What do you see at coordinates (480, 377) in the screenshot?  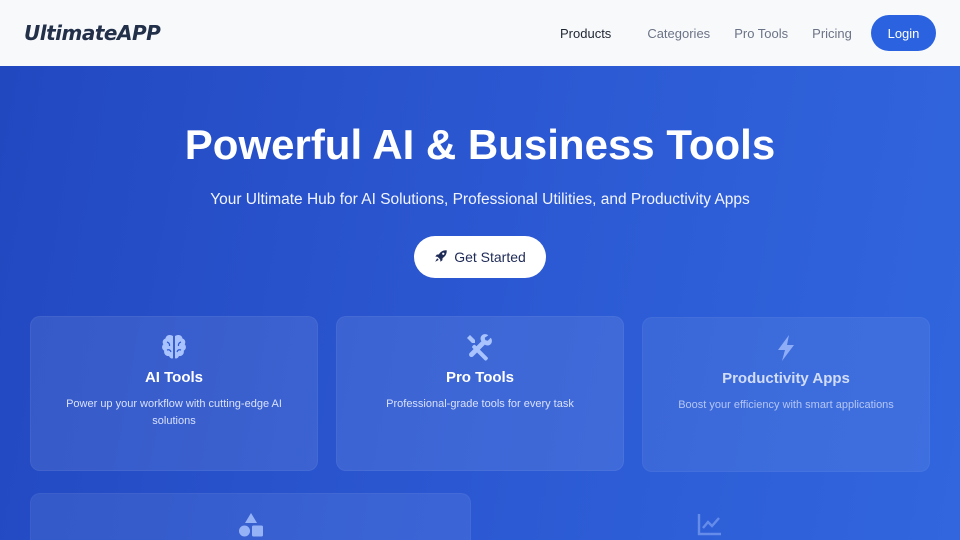 I see `card-title: Pro Tools` at bounding box center [480, 377].